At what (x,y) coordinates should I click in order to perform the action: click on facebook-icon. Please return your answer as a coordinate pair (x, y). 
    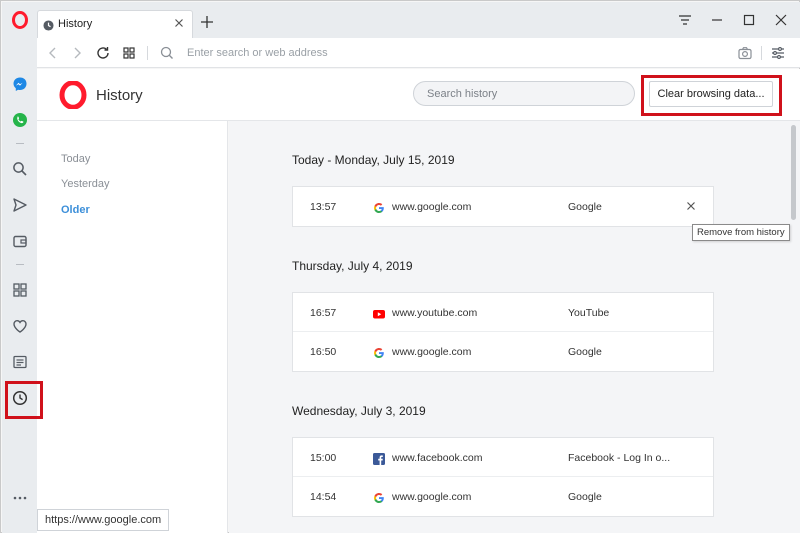
    Looking at the image, I should click on (379, 458).